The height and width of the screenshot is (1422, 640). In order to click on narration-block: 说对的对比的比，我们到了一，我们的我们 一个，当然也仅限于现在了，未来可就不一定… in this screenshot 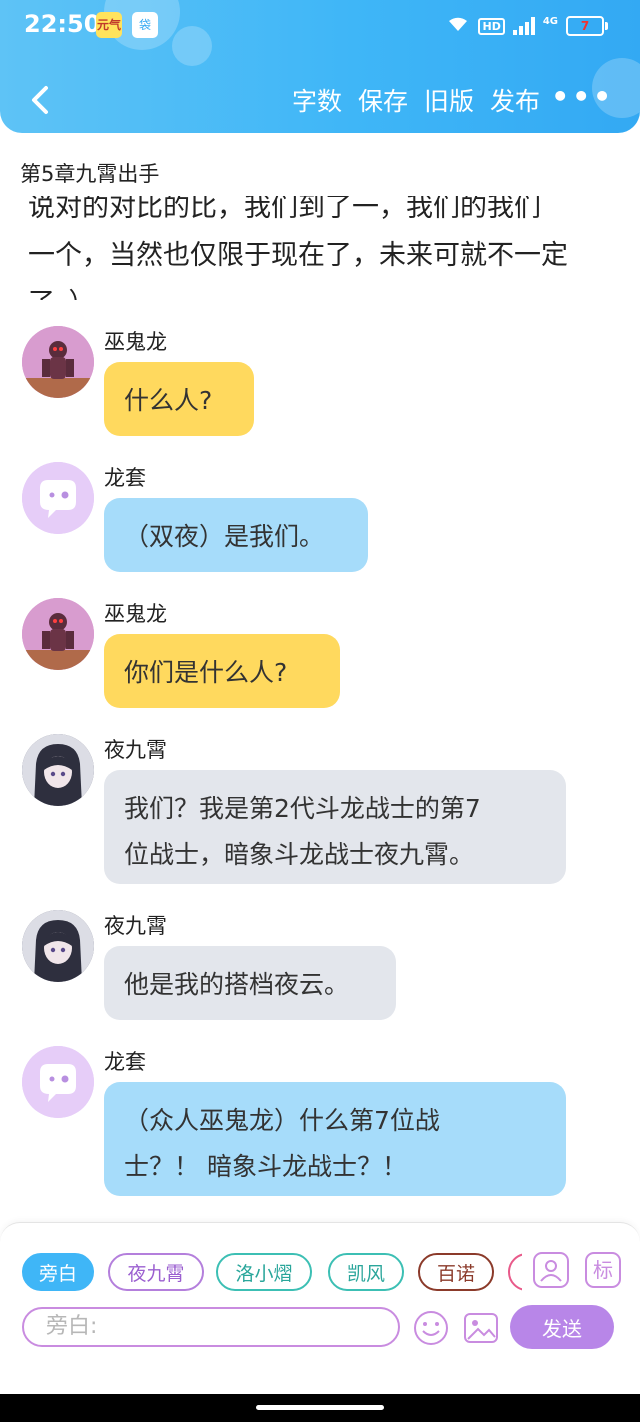, I will do `click(320, 248)`.